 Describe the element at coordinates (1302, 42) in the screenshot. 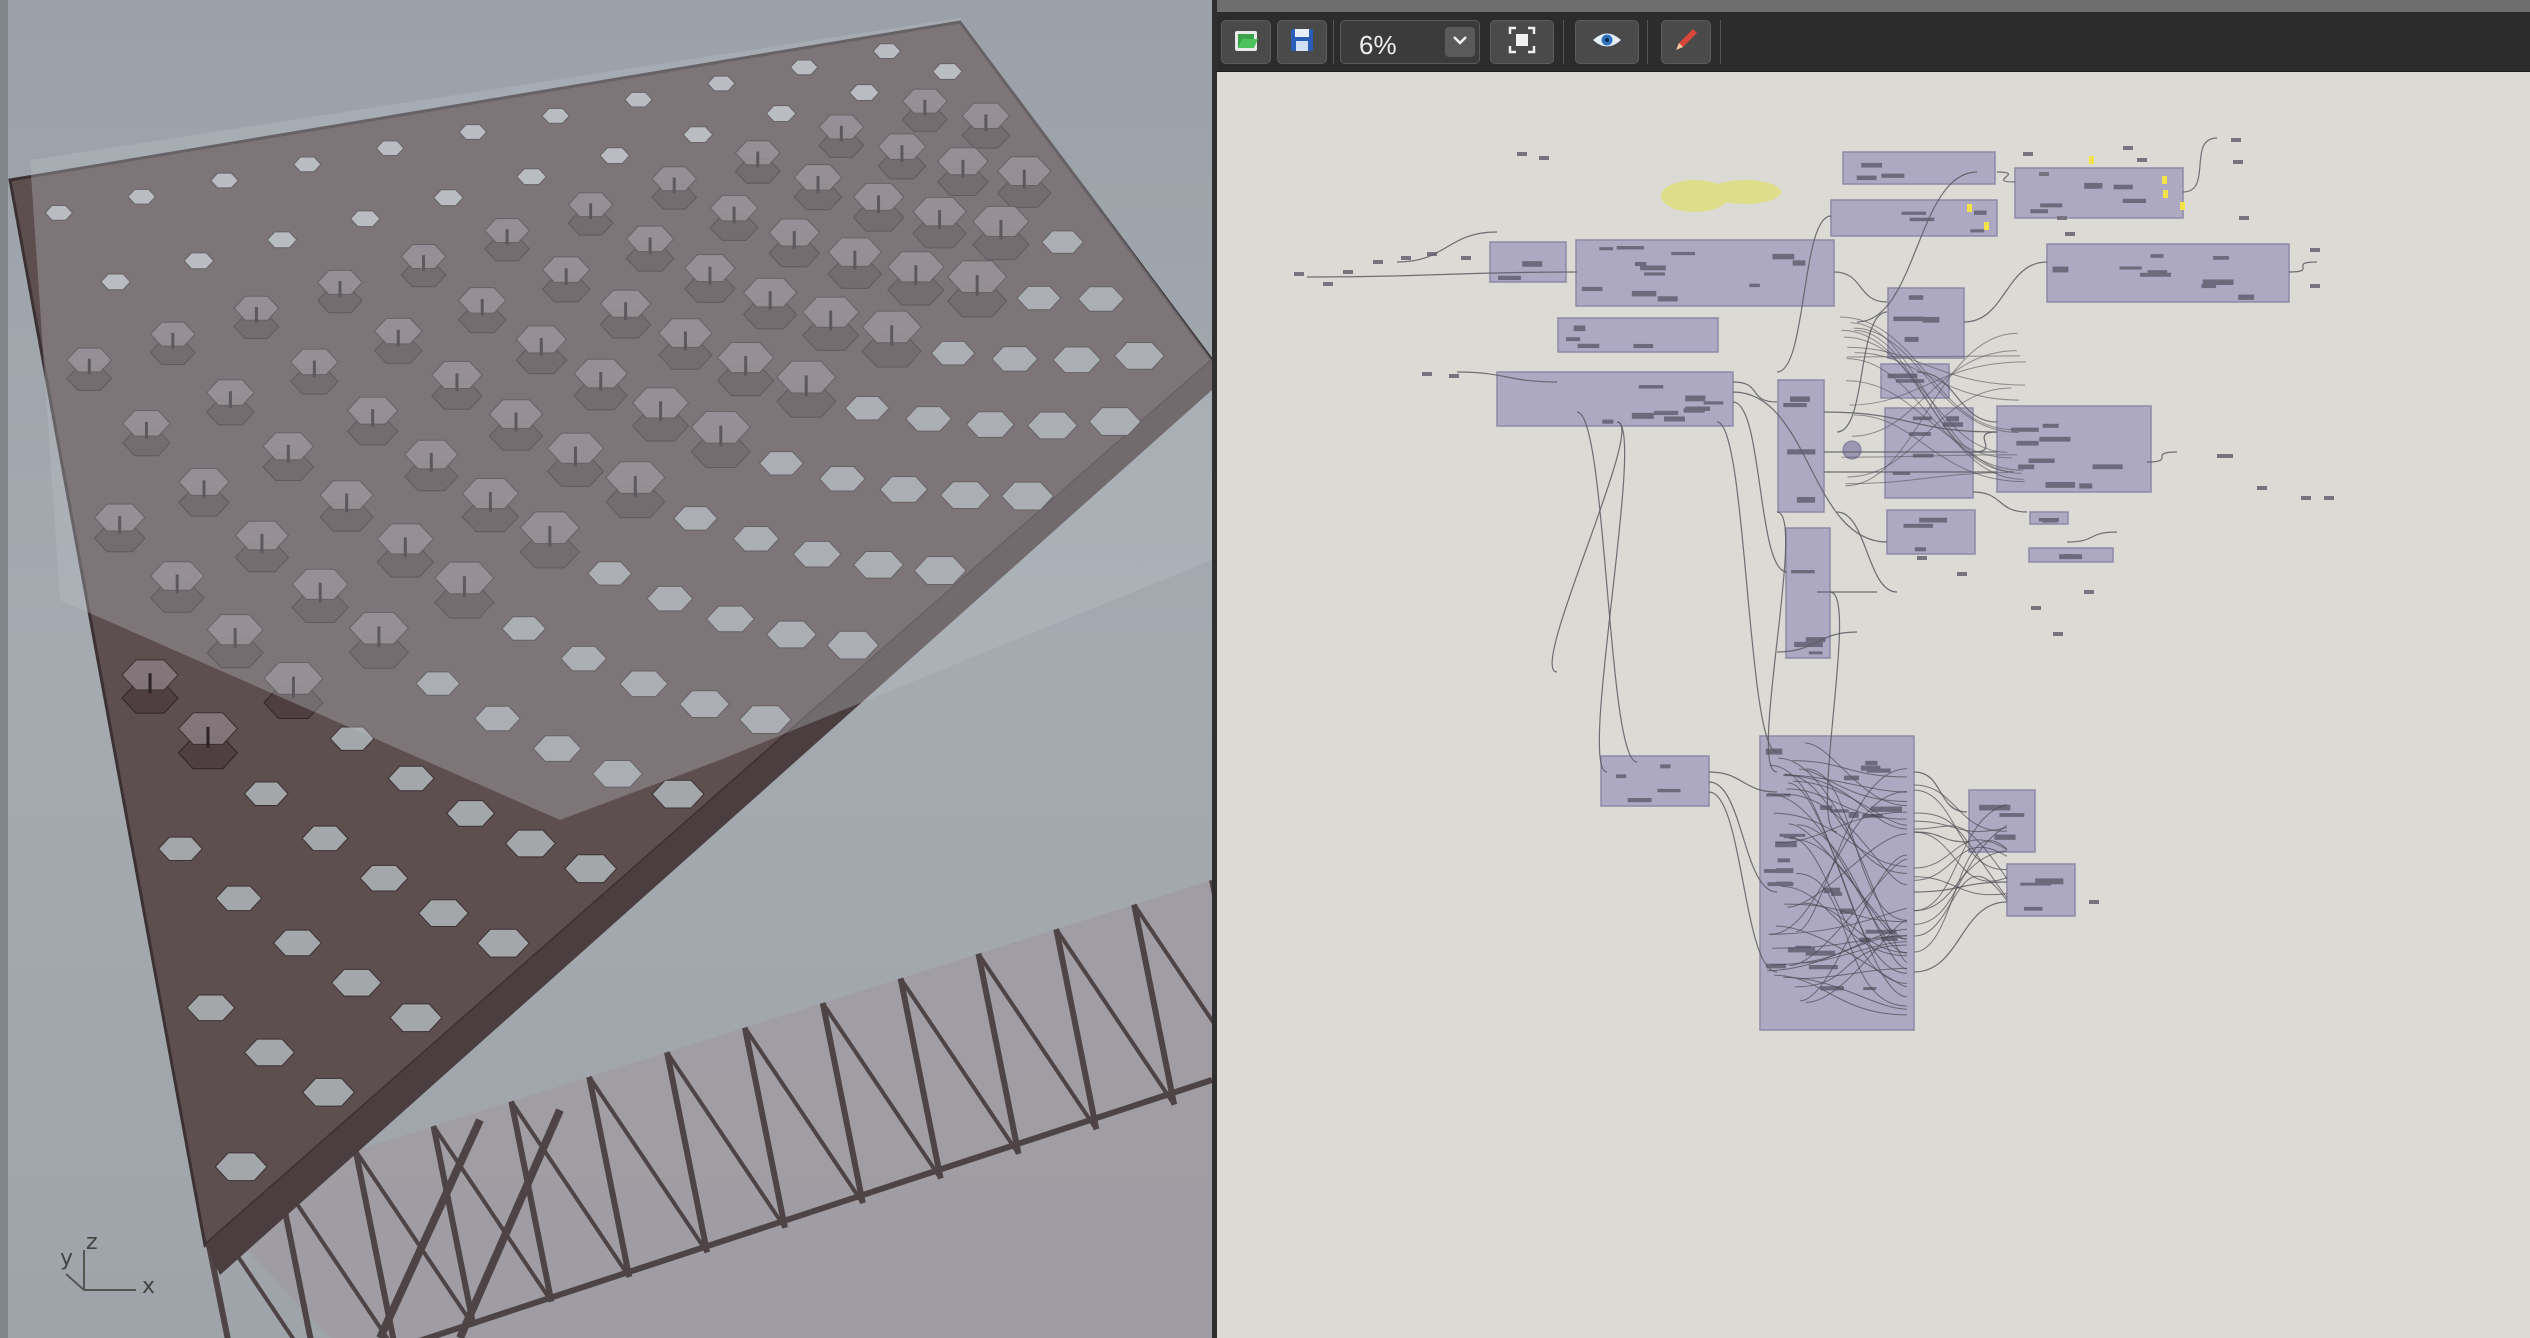

I see `save-file-button` at that location.